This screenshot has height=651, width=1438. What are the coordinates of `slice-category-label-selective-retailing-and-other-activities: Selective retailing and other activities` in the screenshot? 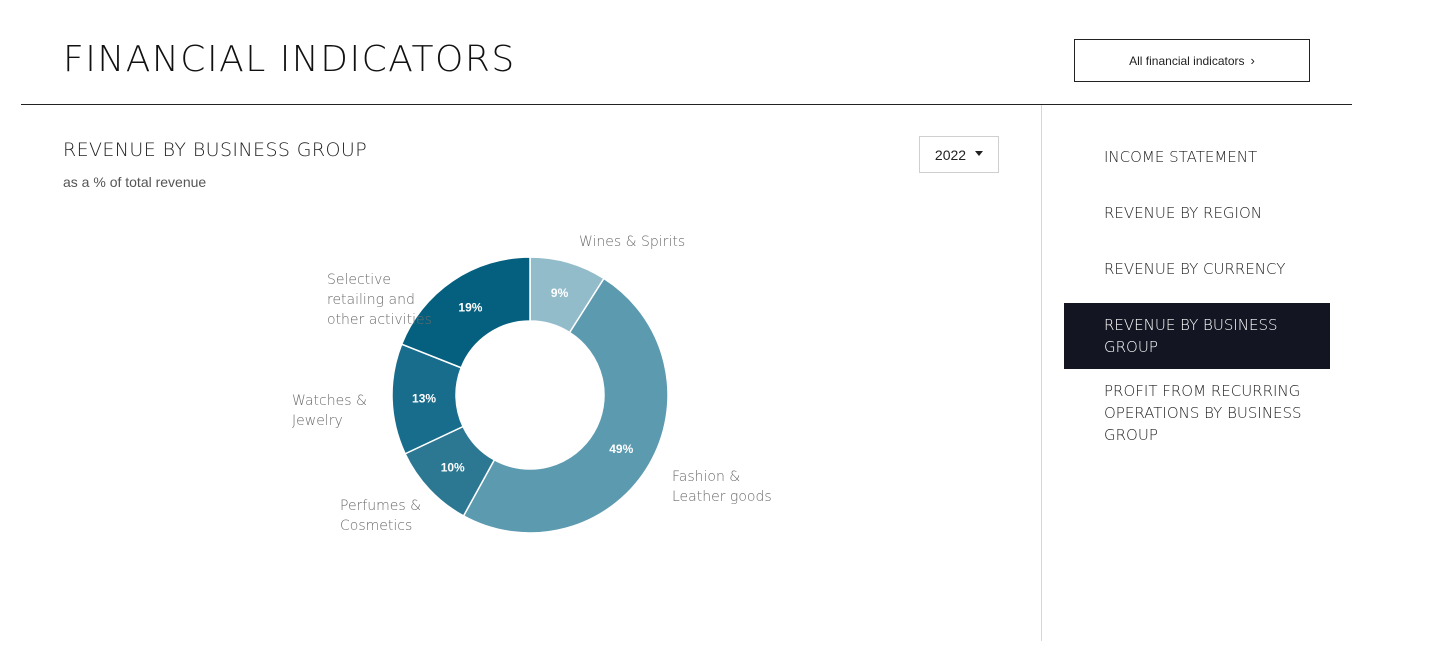 It's located at (379, 300).